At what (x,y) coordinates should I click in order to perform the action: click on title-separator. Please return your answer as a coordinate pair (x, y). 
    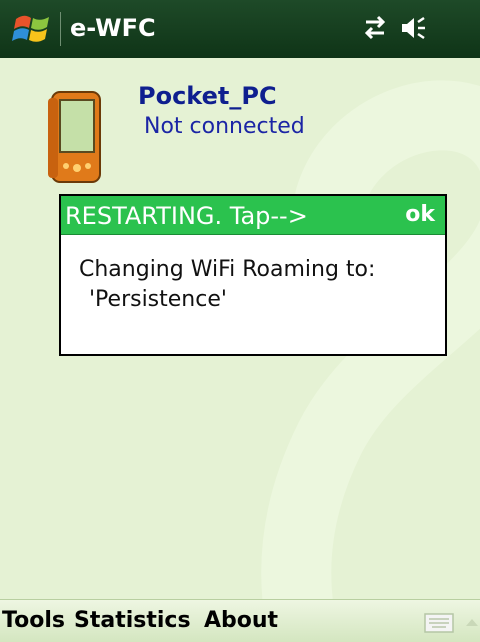
    Looking at the image, I should click on (60, 29).